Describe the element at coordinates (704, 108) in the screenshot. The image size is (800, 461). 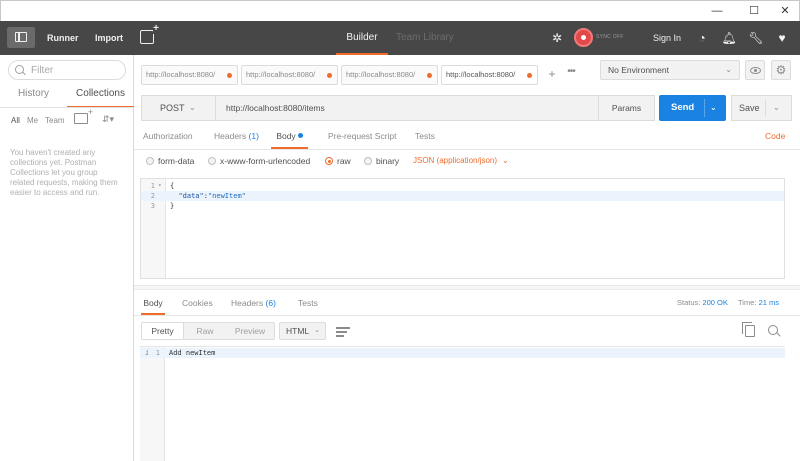
I see `send-divider` at that location.